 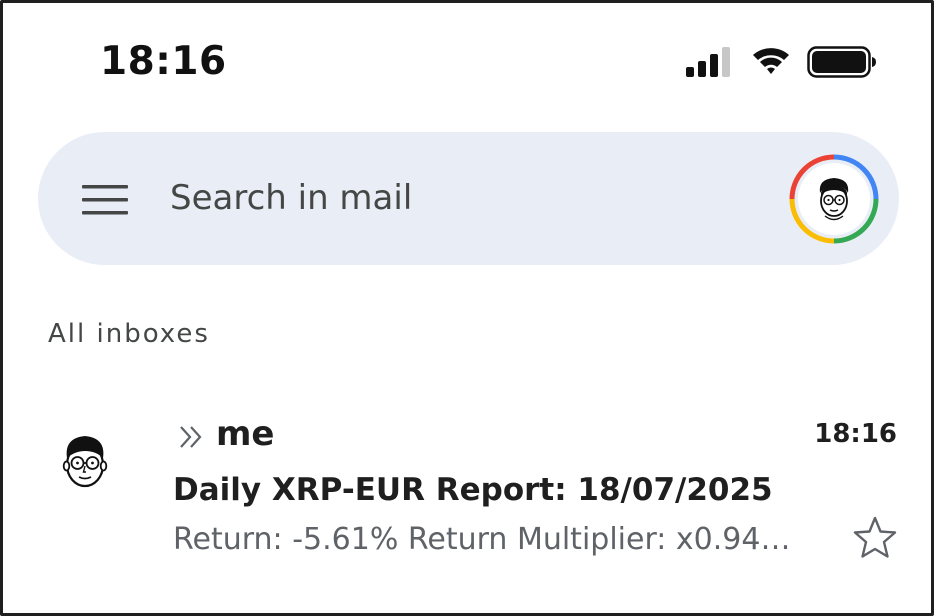 I want to click on search-input, so click(x=450, y=198).